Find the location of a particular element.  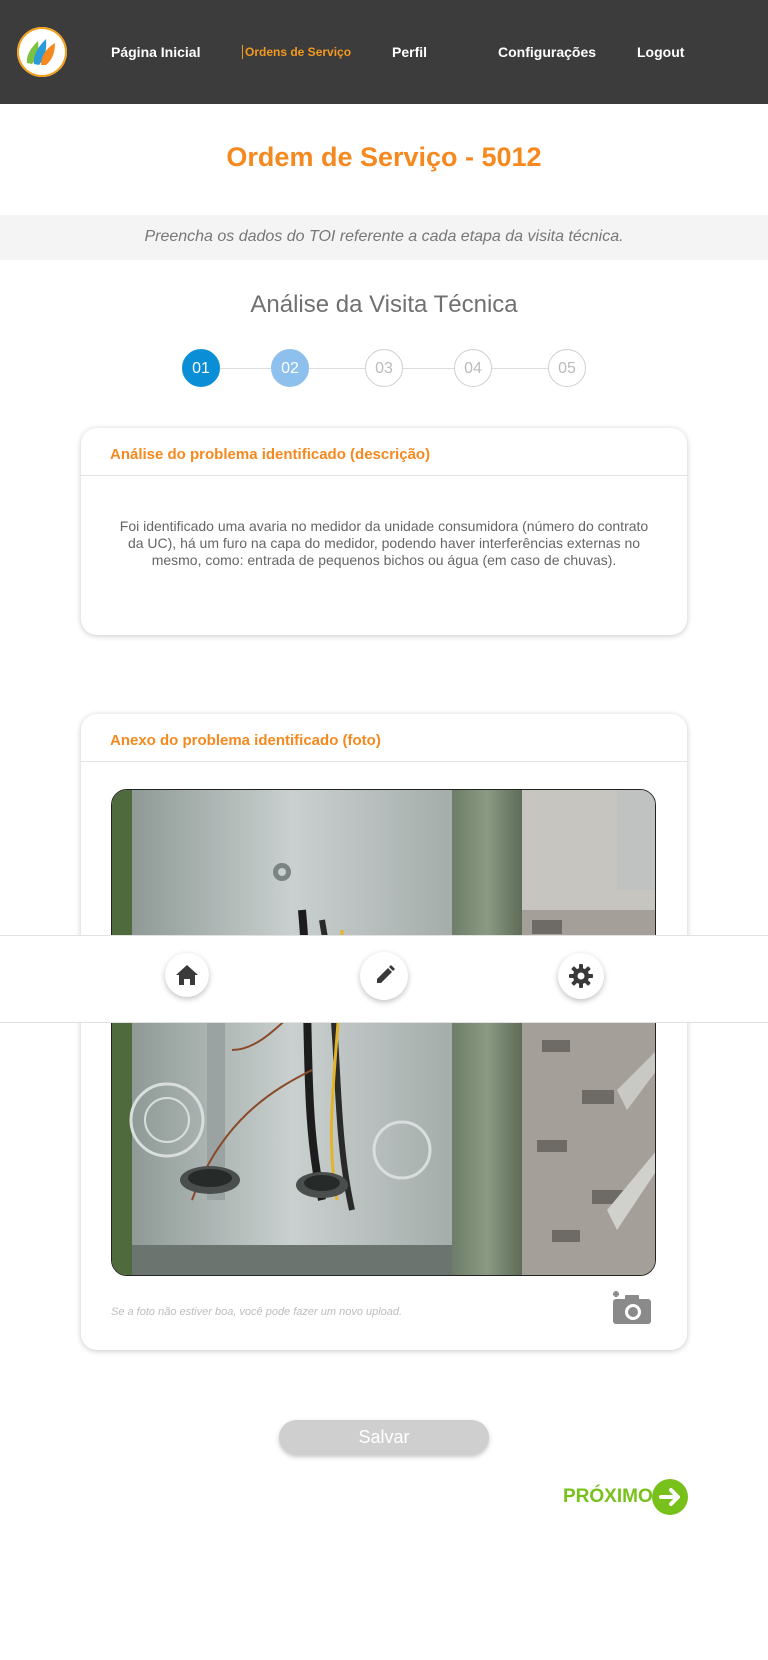

step-01: 01 is located at coordinates (201, 368).